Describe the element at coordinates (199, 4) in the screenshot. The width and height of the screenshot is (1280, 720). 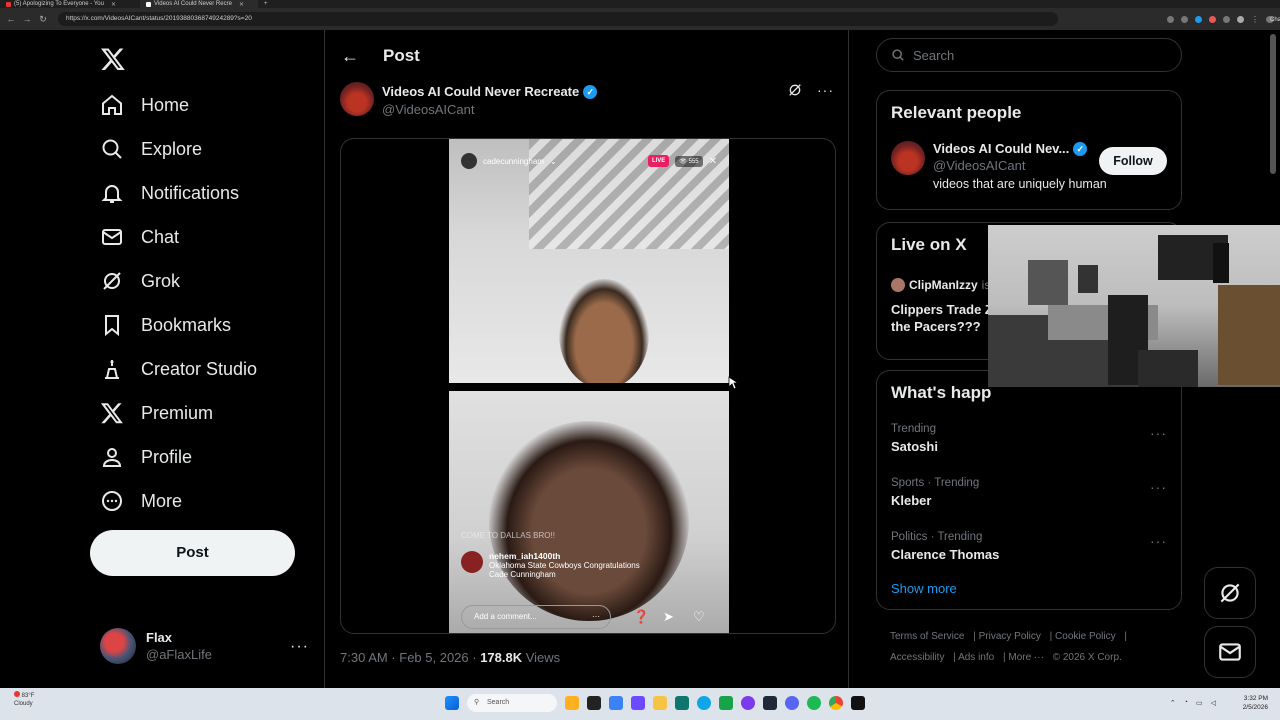
I see `browser-tab-active: Videos AI Could Never Recre ✕` at that location.